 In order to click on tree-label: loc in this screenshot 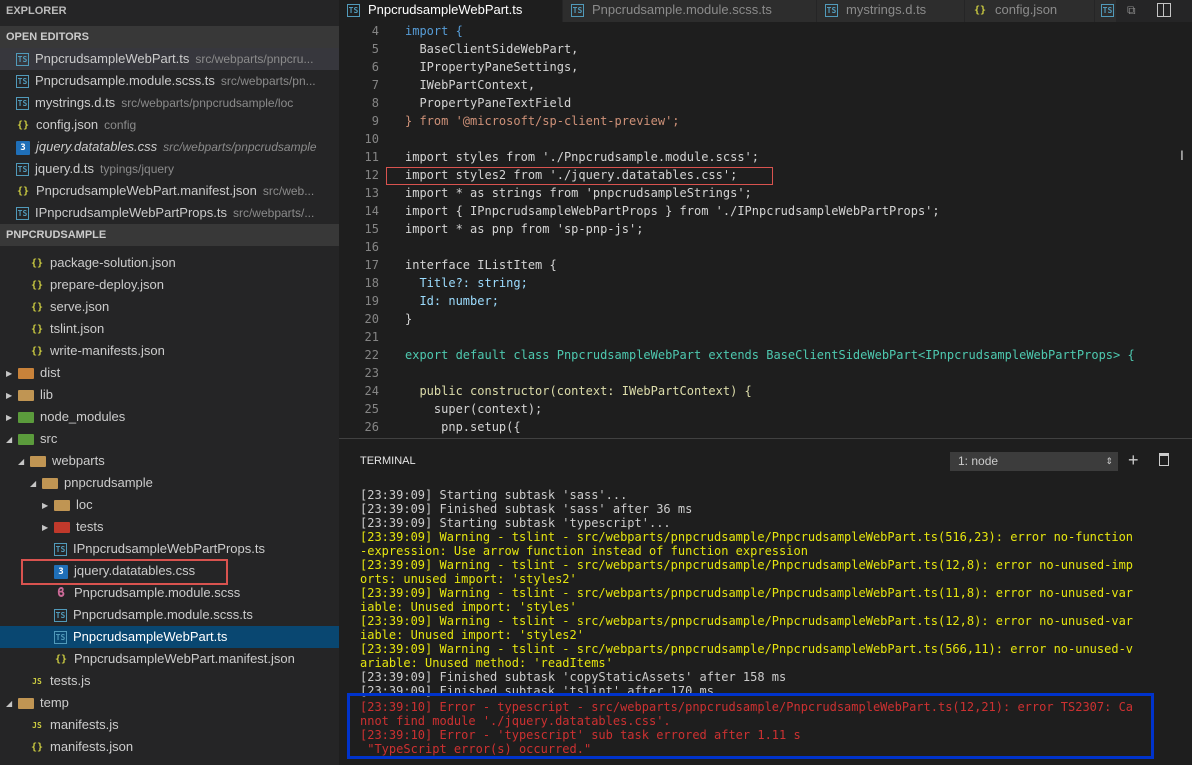, I will do `click(84, 504)`.